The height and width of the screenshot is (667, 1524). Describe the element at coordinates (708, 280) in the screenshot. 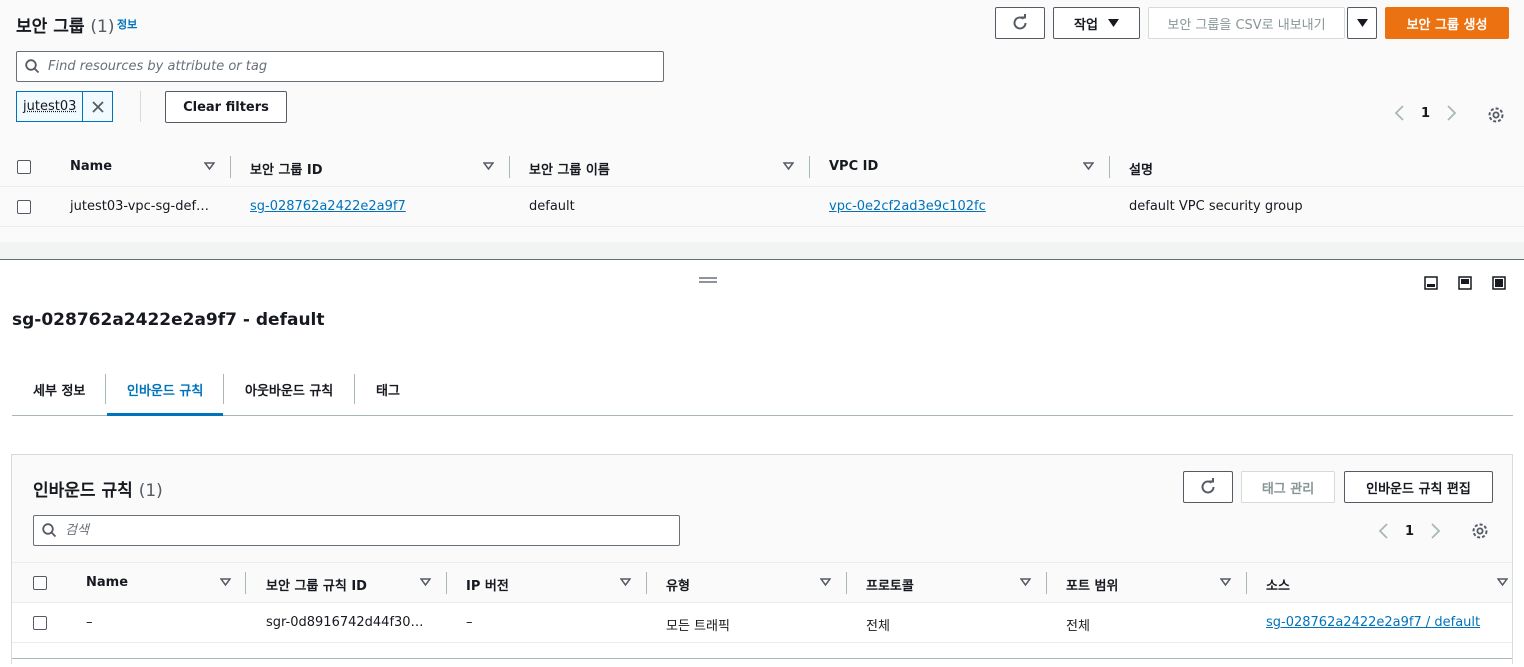

I see `drag-handle-icon` at that location.